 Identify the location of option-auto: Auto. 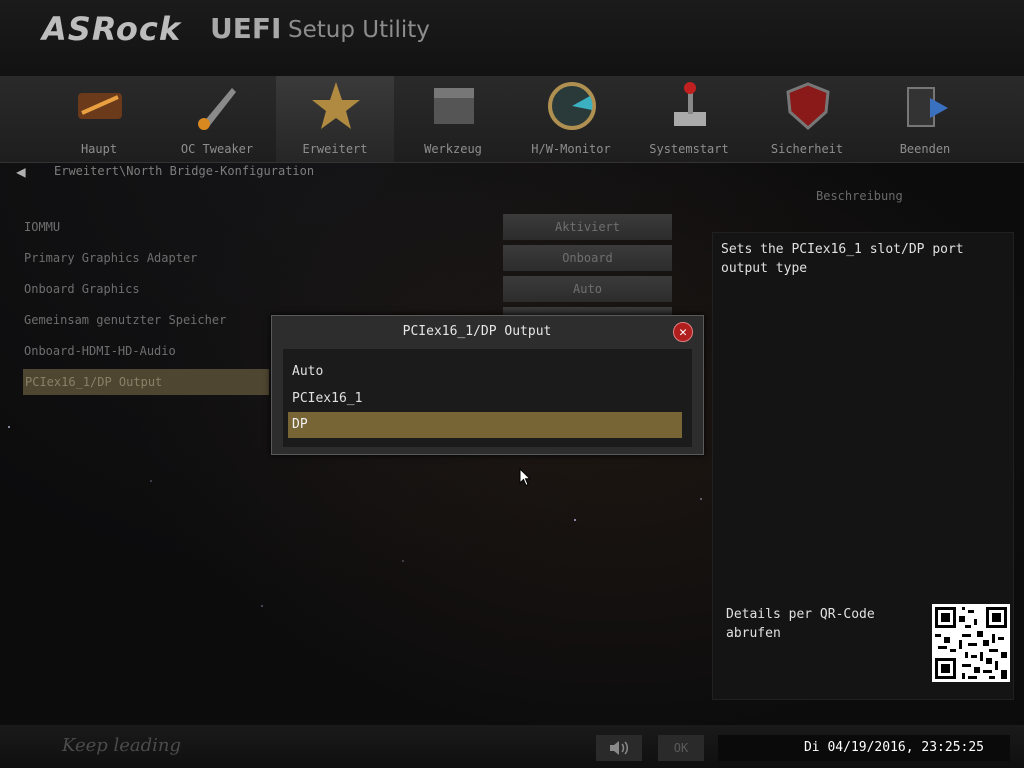
(485, 372).